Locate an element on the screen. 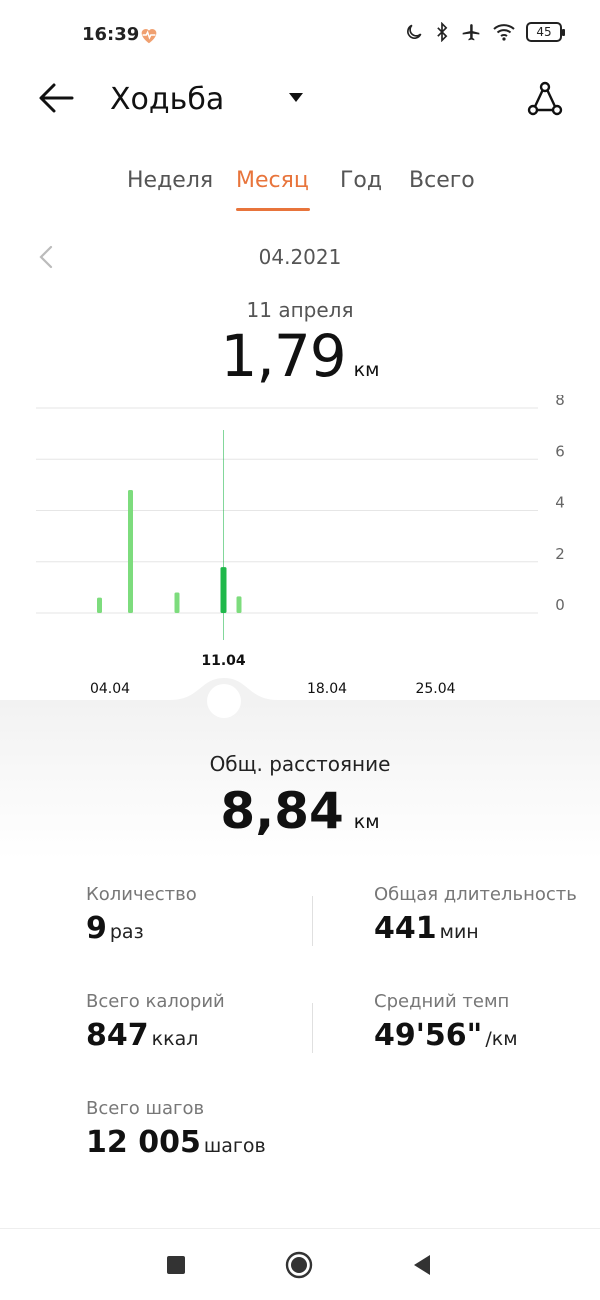  total-distance-block: 8,84 км is located at coordinates (300, 811).